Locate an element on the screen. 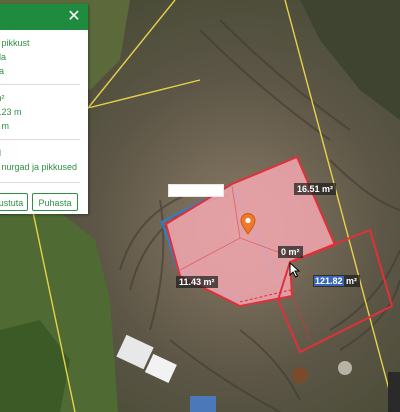  area-label-top-right: 16.51 m² is located at coordinates (315, 189).